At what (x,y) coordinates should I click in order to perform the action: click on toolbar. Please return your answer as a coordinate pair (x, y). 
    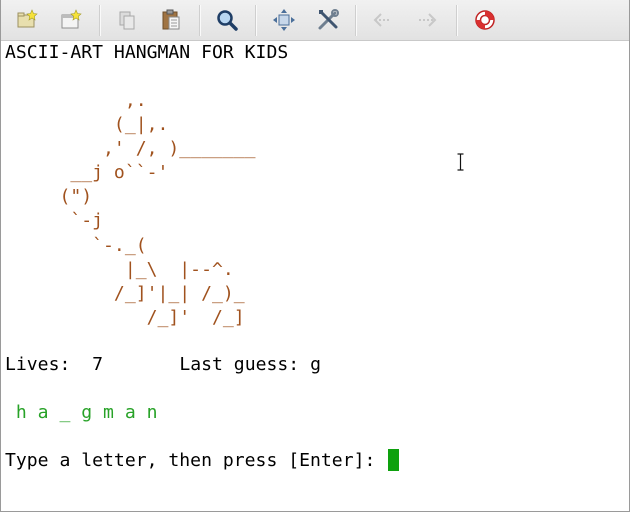
    Looking at the image, I should click on (315, 20).